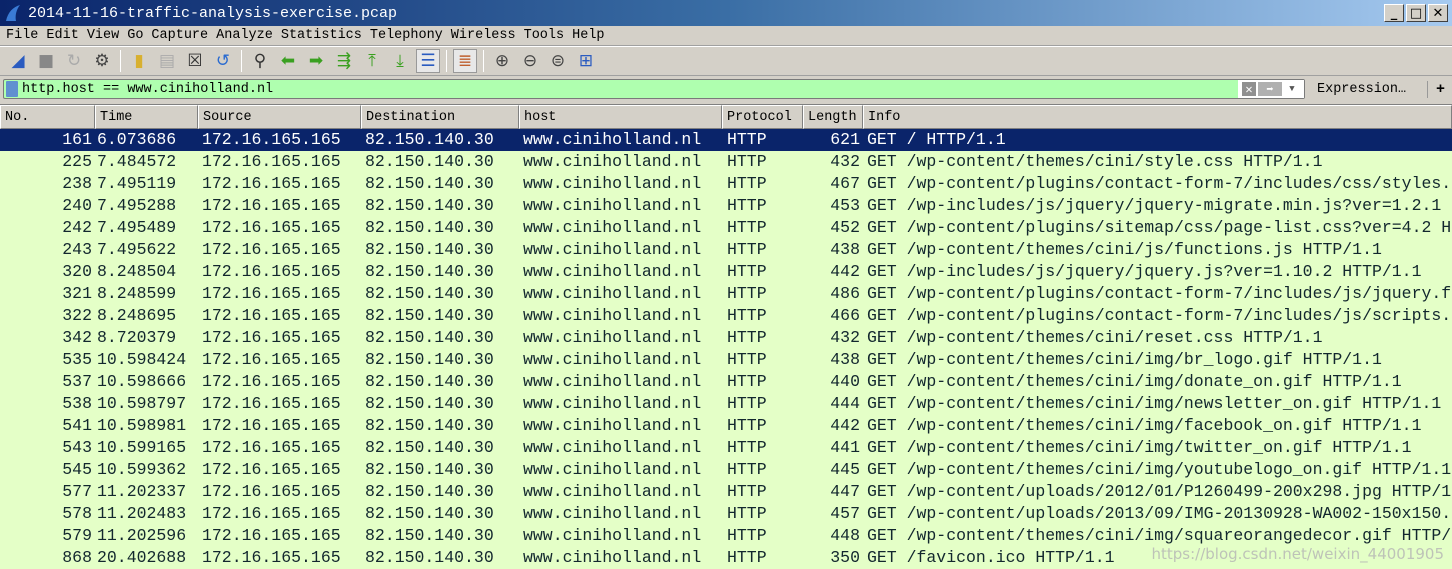 Image resolution: width=1452 pixels, height=569 pixels. I want to click on resize-columns-icon: ⊞, so click(586, 61).